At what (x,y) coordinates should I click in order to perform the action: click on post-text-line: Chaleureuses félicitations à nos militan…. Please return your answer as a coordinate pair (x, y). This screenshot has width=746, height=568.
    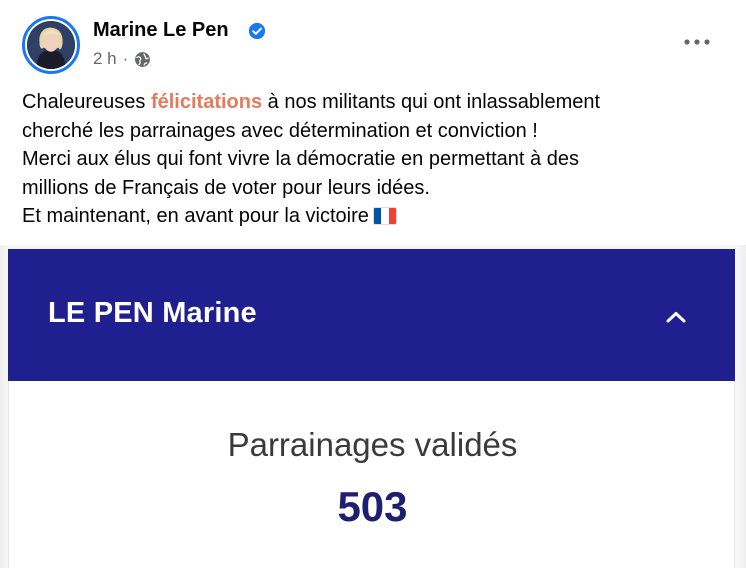
    Looking at the image, I should click on (311, 102).